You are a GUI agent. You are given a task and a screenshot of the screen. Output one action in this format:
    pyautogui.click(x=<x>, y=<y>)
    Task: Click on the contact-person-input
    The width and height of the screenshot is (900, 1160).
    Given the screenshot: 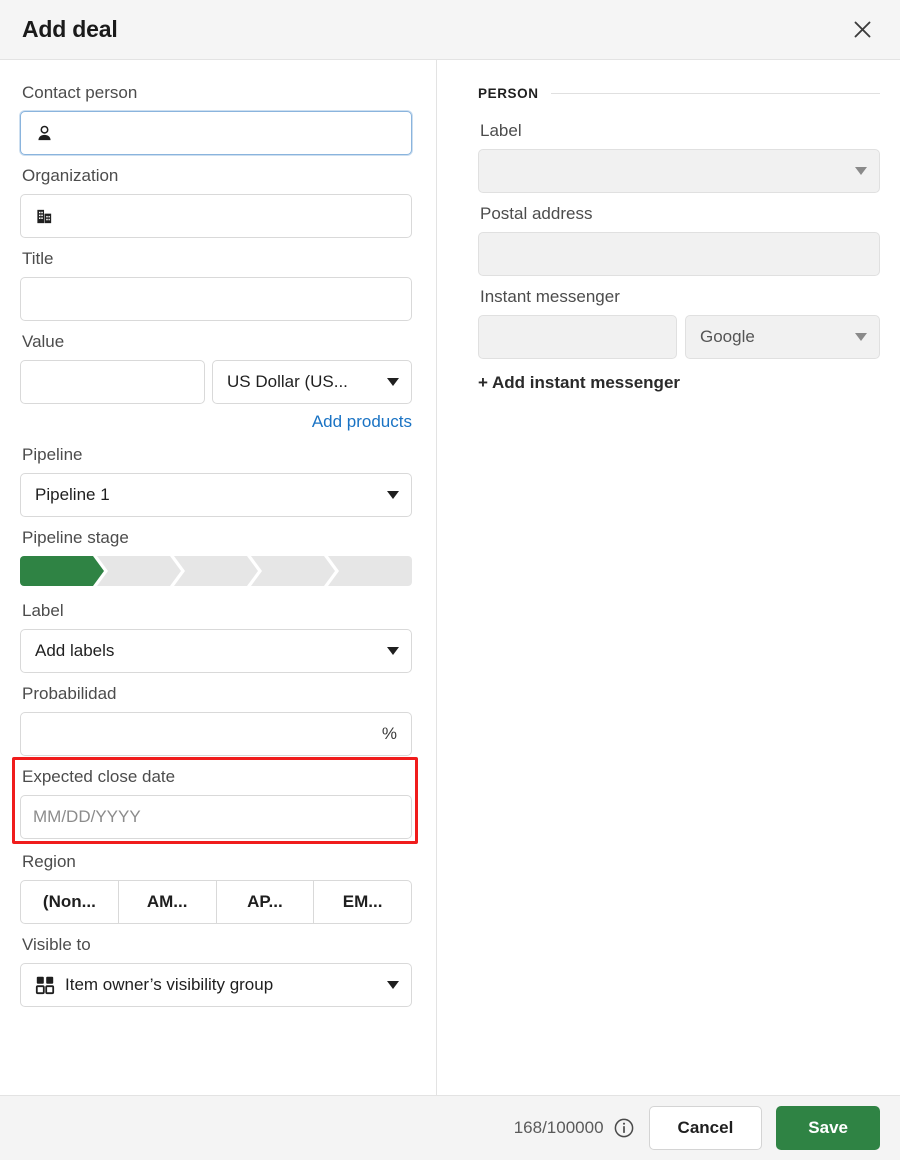 What is the action you would take?
    pyautogui.click(x=216, y=133)
    